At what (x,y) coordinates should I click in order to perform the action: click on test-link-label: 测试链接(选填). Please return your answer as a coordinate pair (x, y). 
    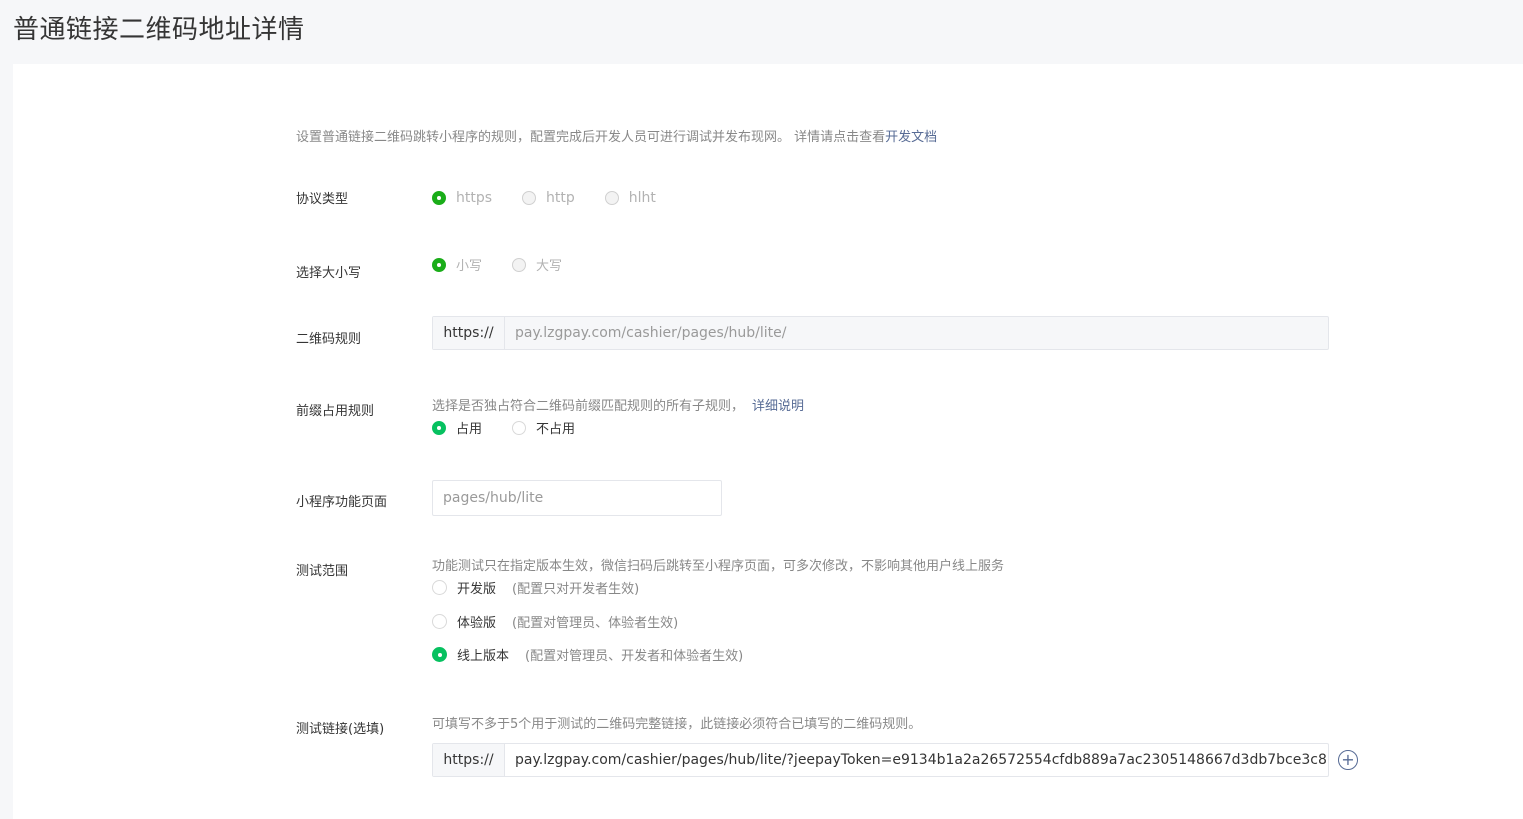
    Looking at the image, I should click on (340, 729).